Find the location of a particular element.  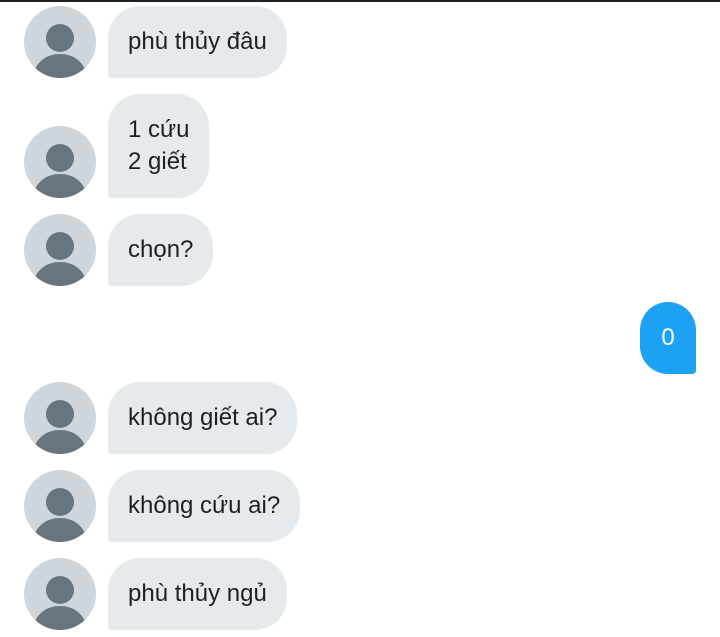

message-row-incoming: không cứu ai? is located at coordinates (360, 506).